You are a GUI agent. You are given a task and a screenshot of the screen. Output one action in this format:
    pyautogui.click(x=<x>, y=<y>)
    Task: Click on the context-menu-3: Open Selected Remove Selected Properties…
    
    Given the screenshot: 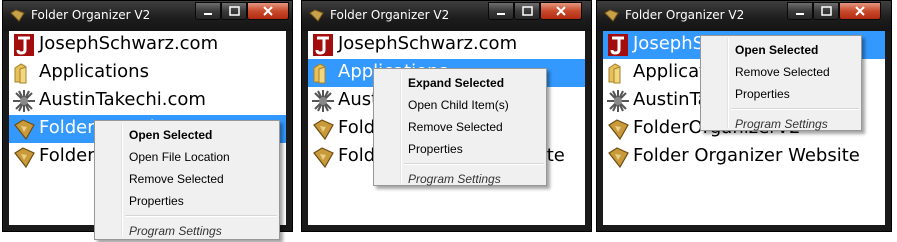 What is the action you would take?
    pyautogui.click(x=781, y=83)
    